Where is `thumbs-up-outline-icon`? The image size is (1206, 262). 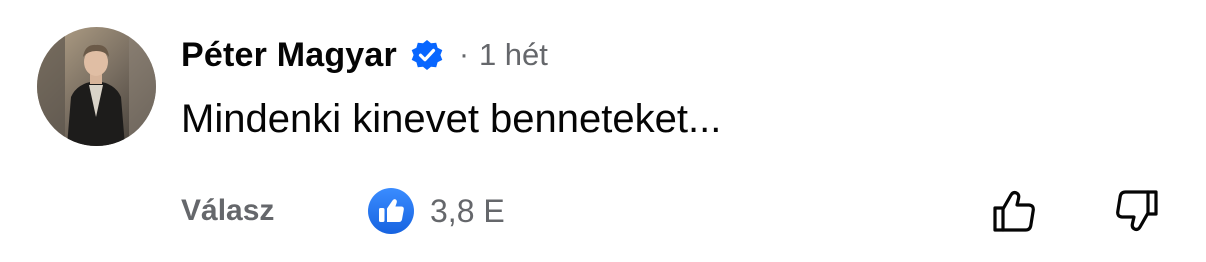 thumbs-up-outline-icon is located at coordinates (1014, 211).